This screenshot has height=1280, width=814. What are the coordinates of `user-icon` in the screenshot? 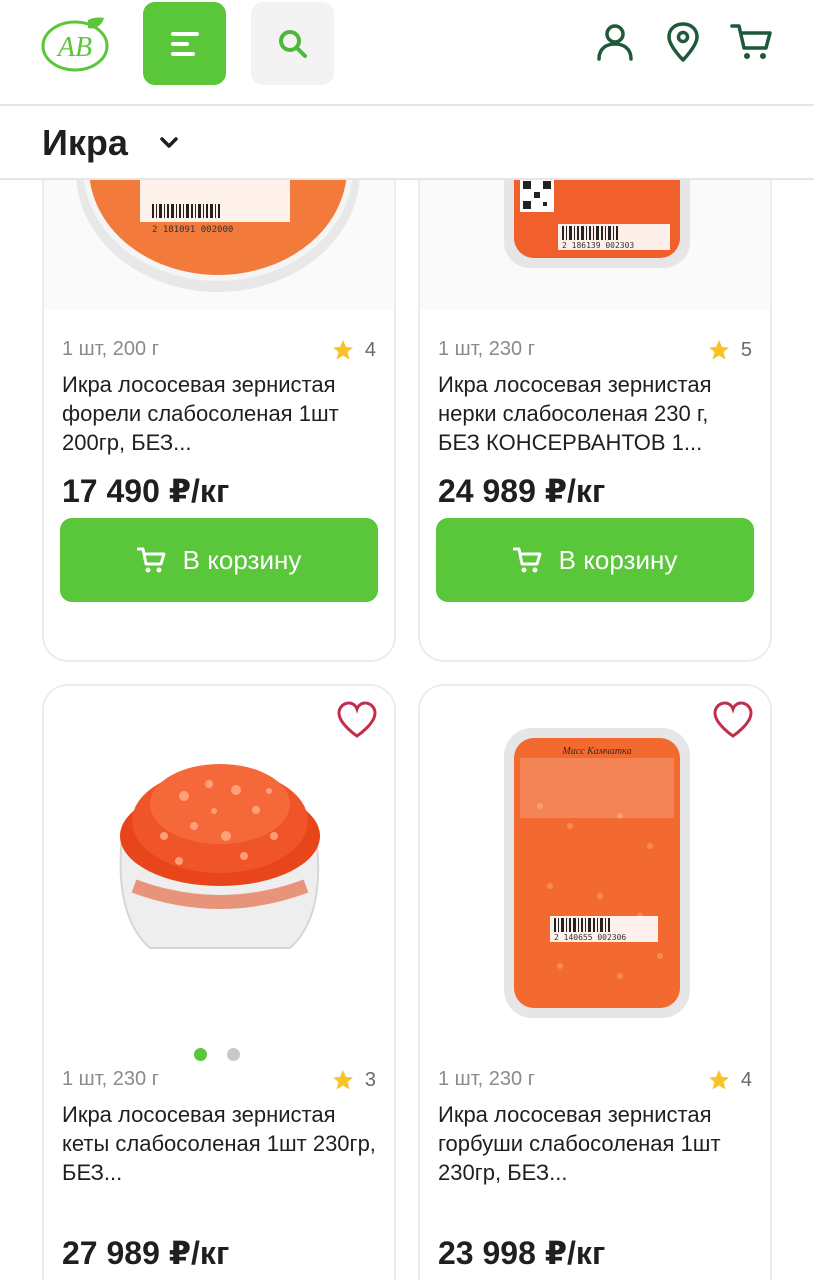 It's located at (615, 42).